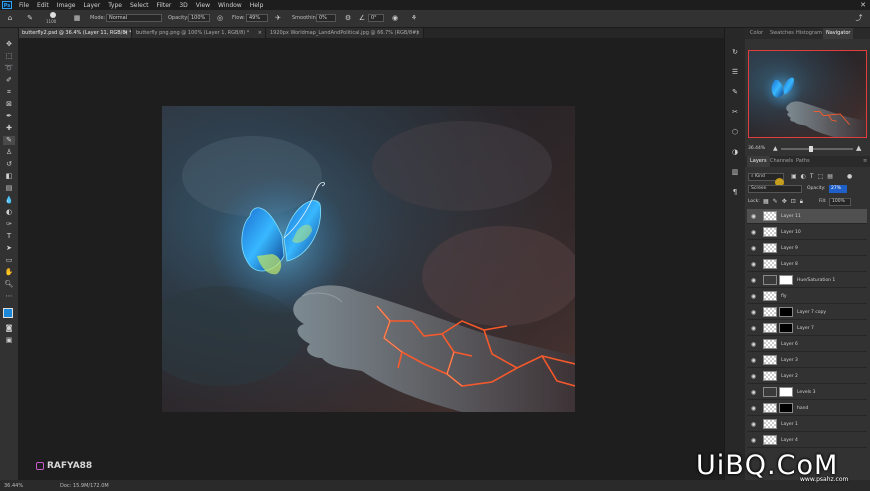 The height and width of the screenshot is (491, 870). What do you see at coordinates (9, 260) in the screenshot?
I see `shape-tool-icon: ▭` at bounding box center [9, 260].